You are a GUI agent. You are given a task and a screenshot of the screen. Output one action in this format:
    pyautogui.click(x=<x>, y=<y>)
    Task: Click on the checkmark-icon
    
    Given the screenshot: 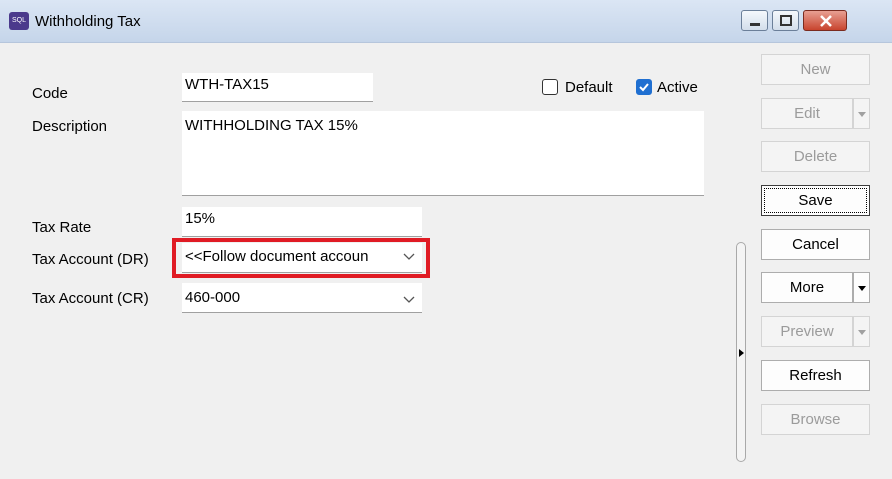 What is the action you would take?
    pyautogui.click(x=644, y=87)
    